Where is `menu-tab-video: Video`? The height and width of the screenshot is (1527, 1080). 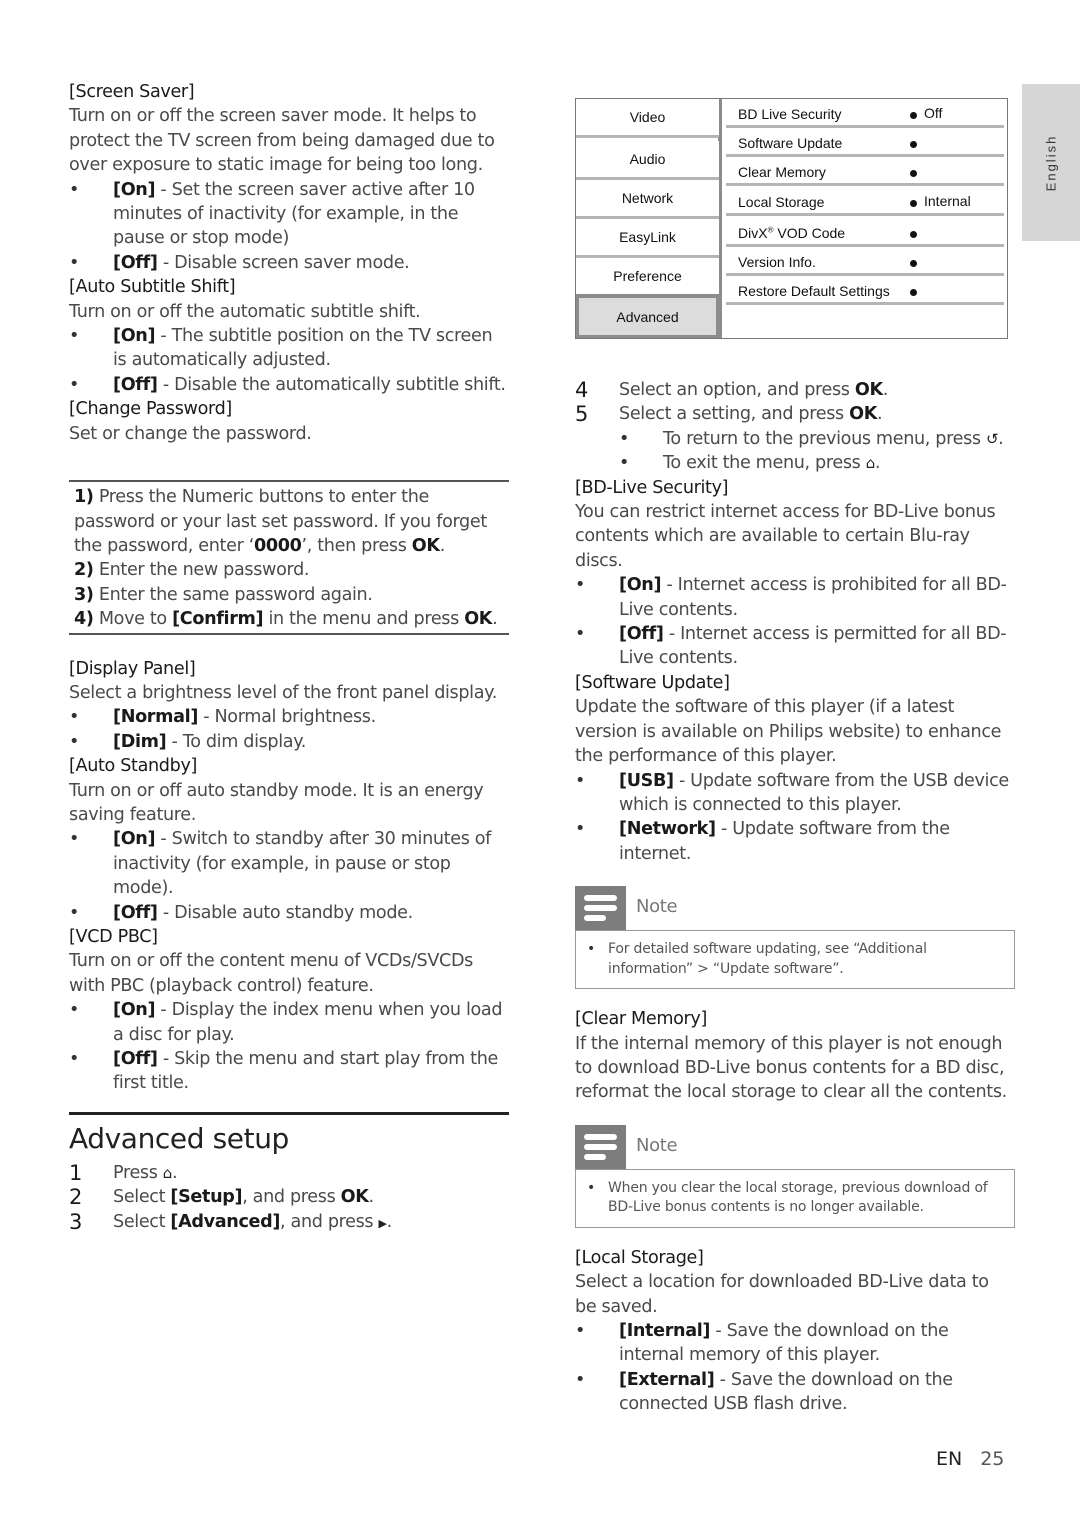 menu-tab-video: Video is located at coordinates (647, 118).